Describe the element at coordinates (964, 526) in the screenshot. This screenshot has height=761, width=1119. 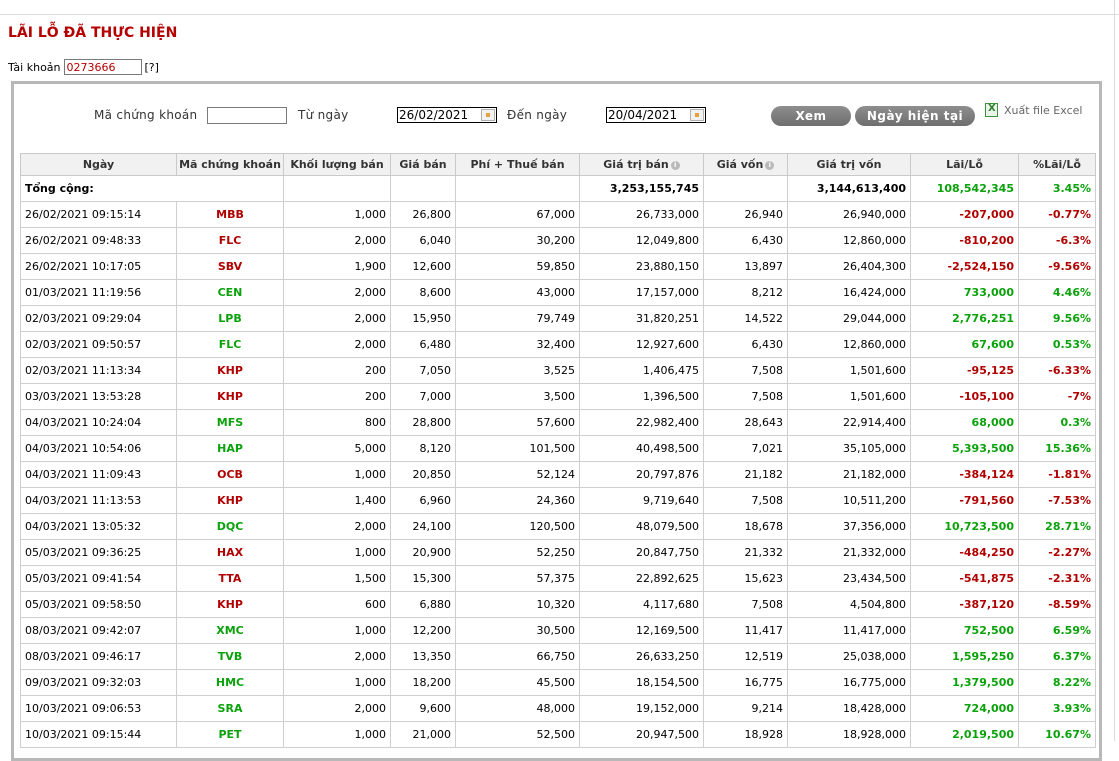
I see `cell-pl: 10,723,500` at that location.